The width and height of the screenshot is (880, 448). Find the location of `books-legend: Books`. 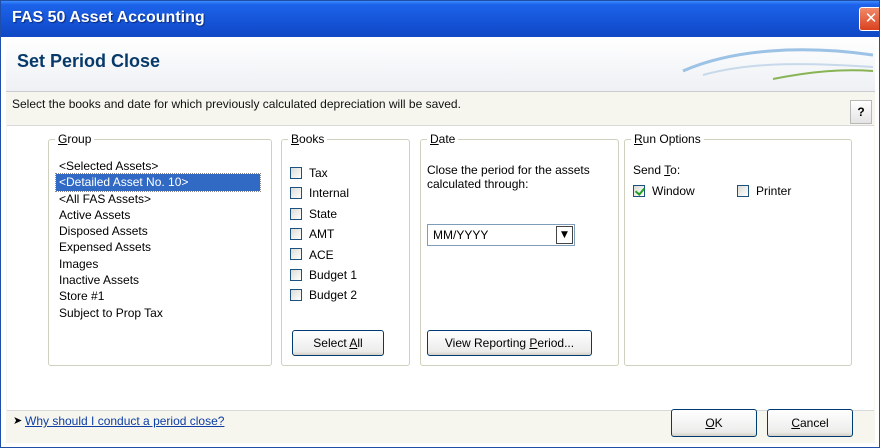

books-legend: Books is located at coordinates (308, 139).